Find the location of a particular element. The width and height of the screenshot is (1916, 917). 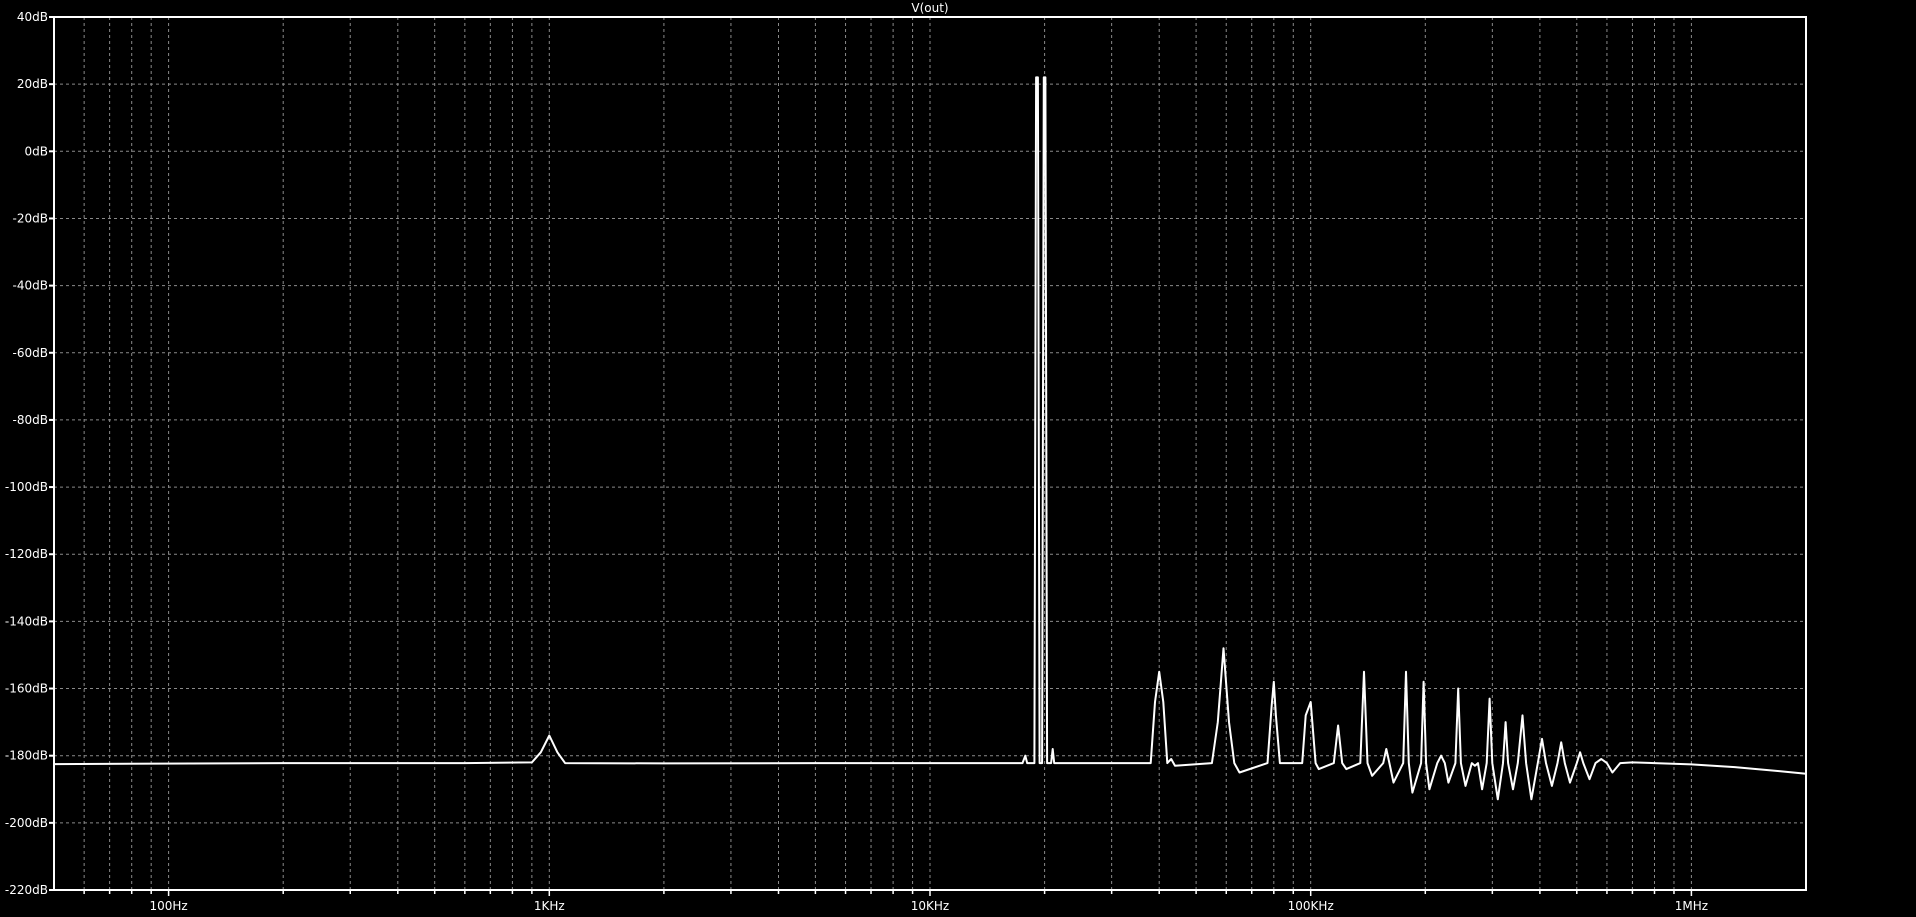

y-tick-label: -160dB is located at coordinates (26, 689).